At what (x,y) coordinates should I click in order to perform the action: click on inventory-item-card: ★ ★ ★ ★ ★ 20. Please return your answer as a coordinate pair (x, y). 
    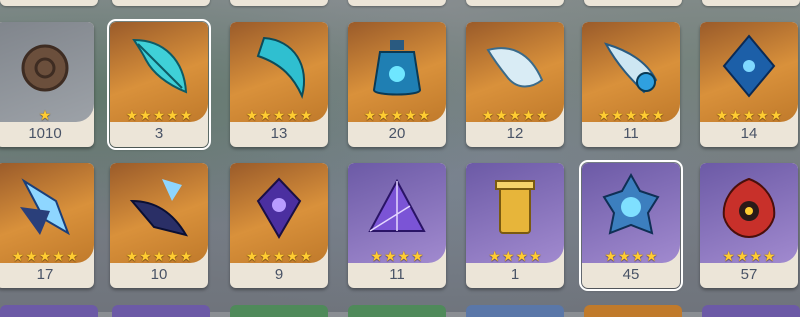
    Looking at the image, I should click on (397, 84).